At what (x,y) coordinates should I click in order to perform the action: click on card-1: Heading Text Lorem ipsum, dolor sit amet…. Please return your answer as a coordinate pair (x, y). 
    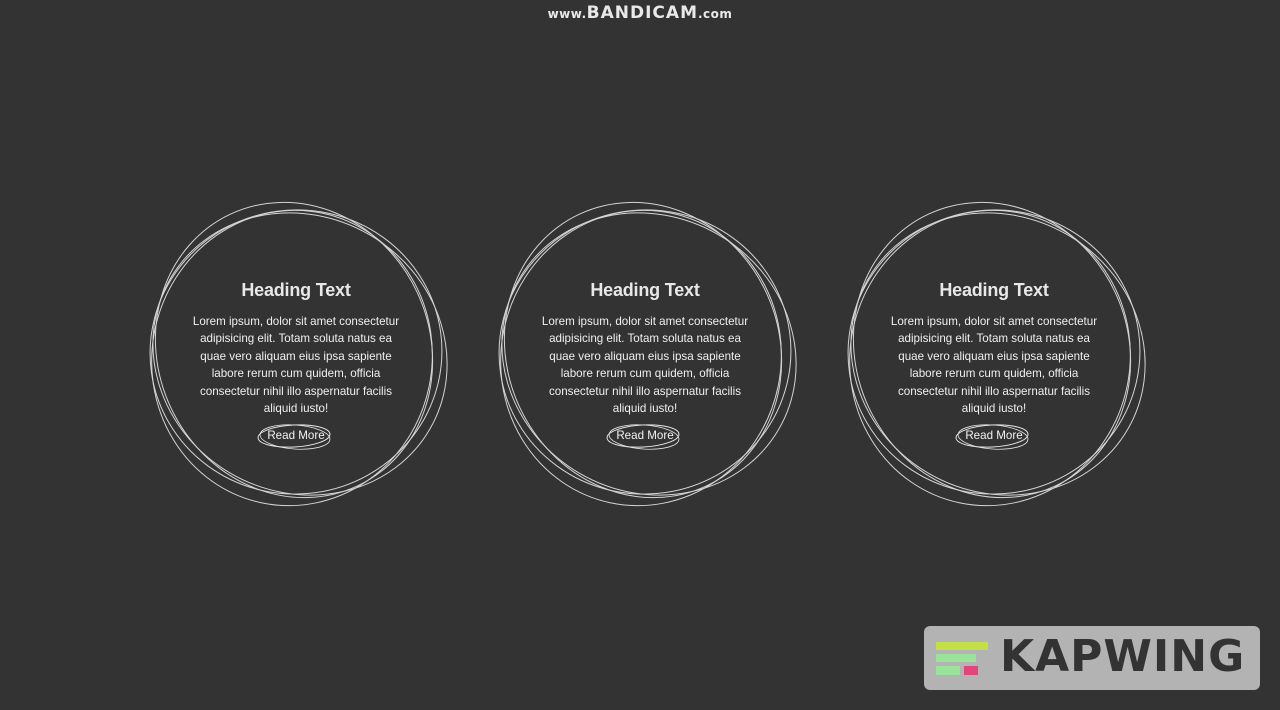
    Looking at the image, I should click on (296, 356).